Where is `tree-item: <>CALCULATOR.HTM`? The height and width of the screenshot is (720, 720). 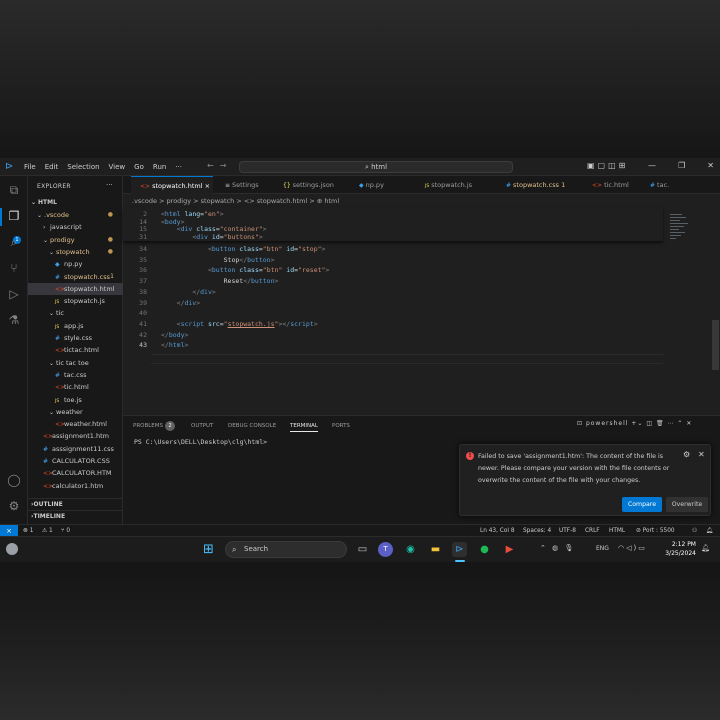 tree-item: <>CALCULATOR.HTM is located at coordinates (75, 473).